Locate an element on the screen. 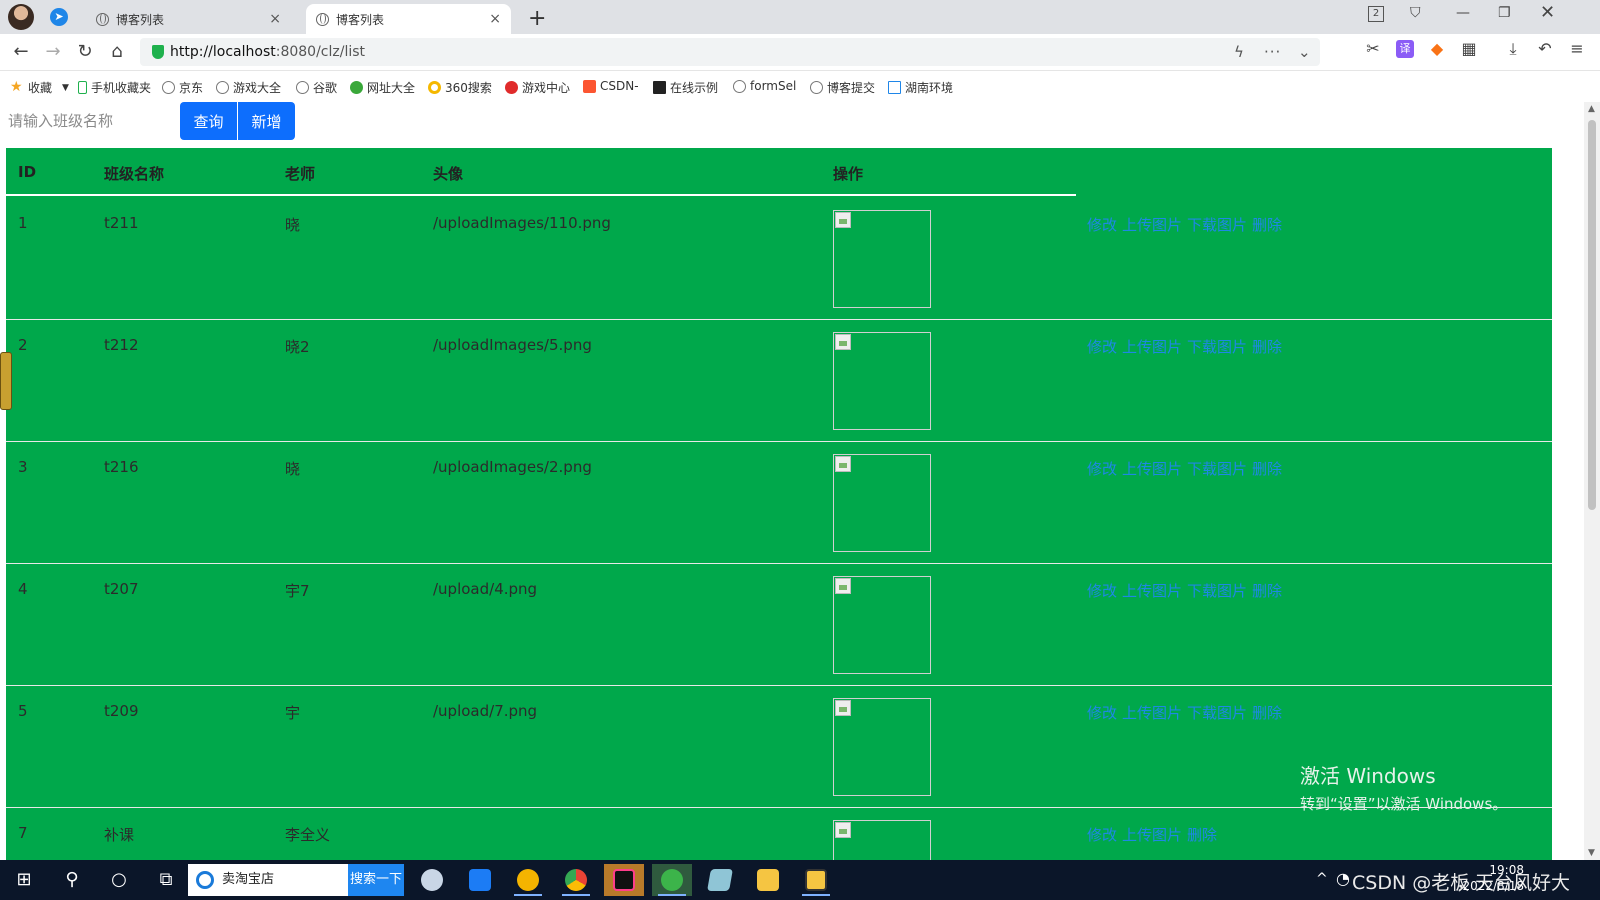 The image size is (1600, 900). taskbar-app-notes is located at coordinates (720, 880).